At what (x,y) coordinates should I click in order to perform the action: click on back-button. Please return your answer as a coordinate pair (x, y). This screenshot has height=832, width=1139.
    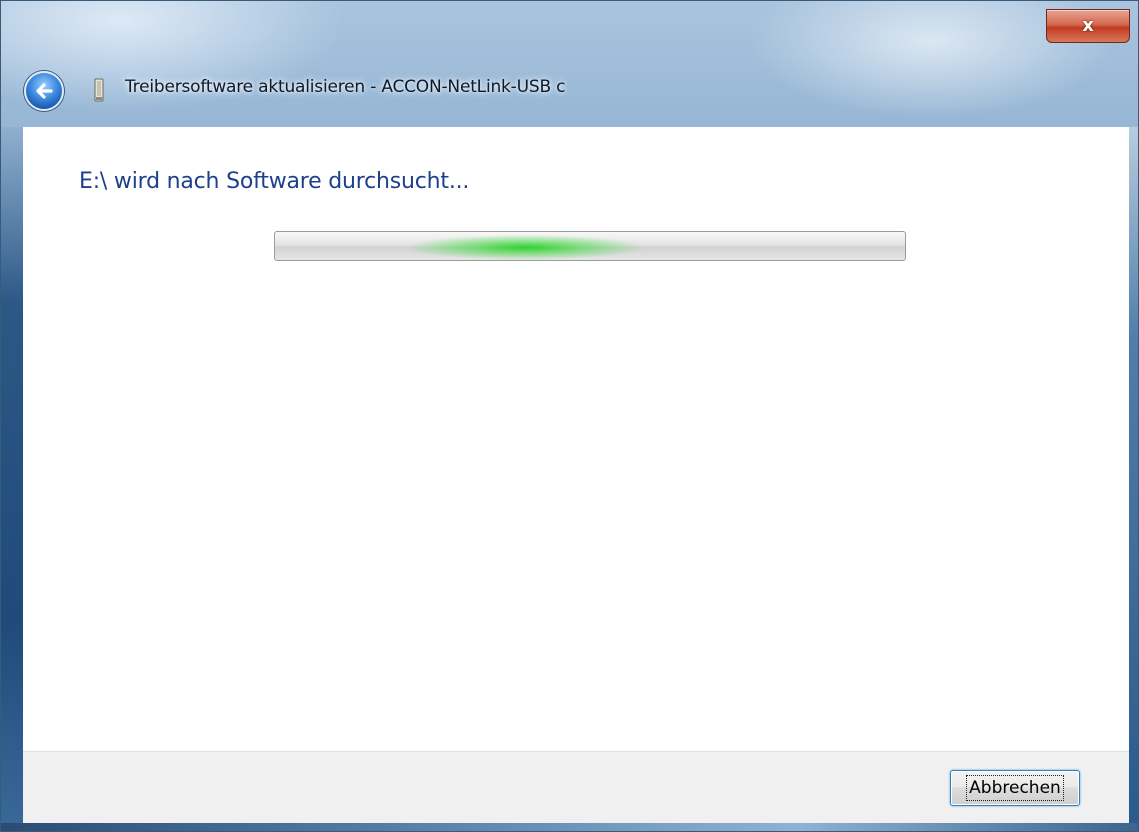
    Looking at the image, I should click on (44, 91).